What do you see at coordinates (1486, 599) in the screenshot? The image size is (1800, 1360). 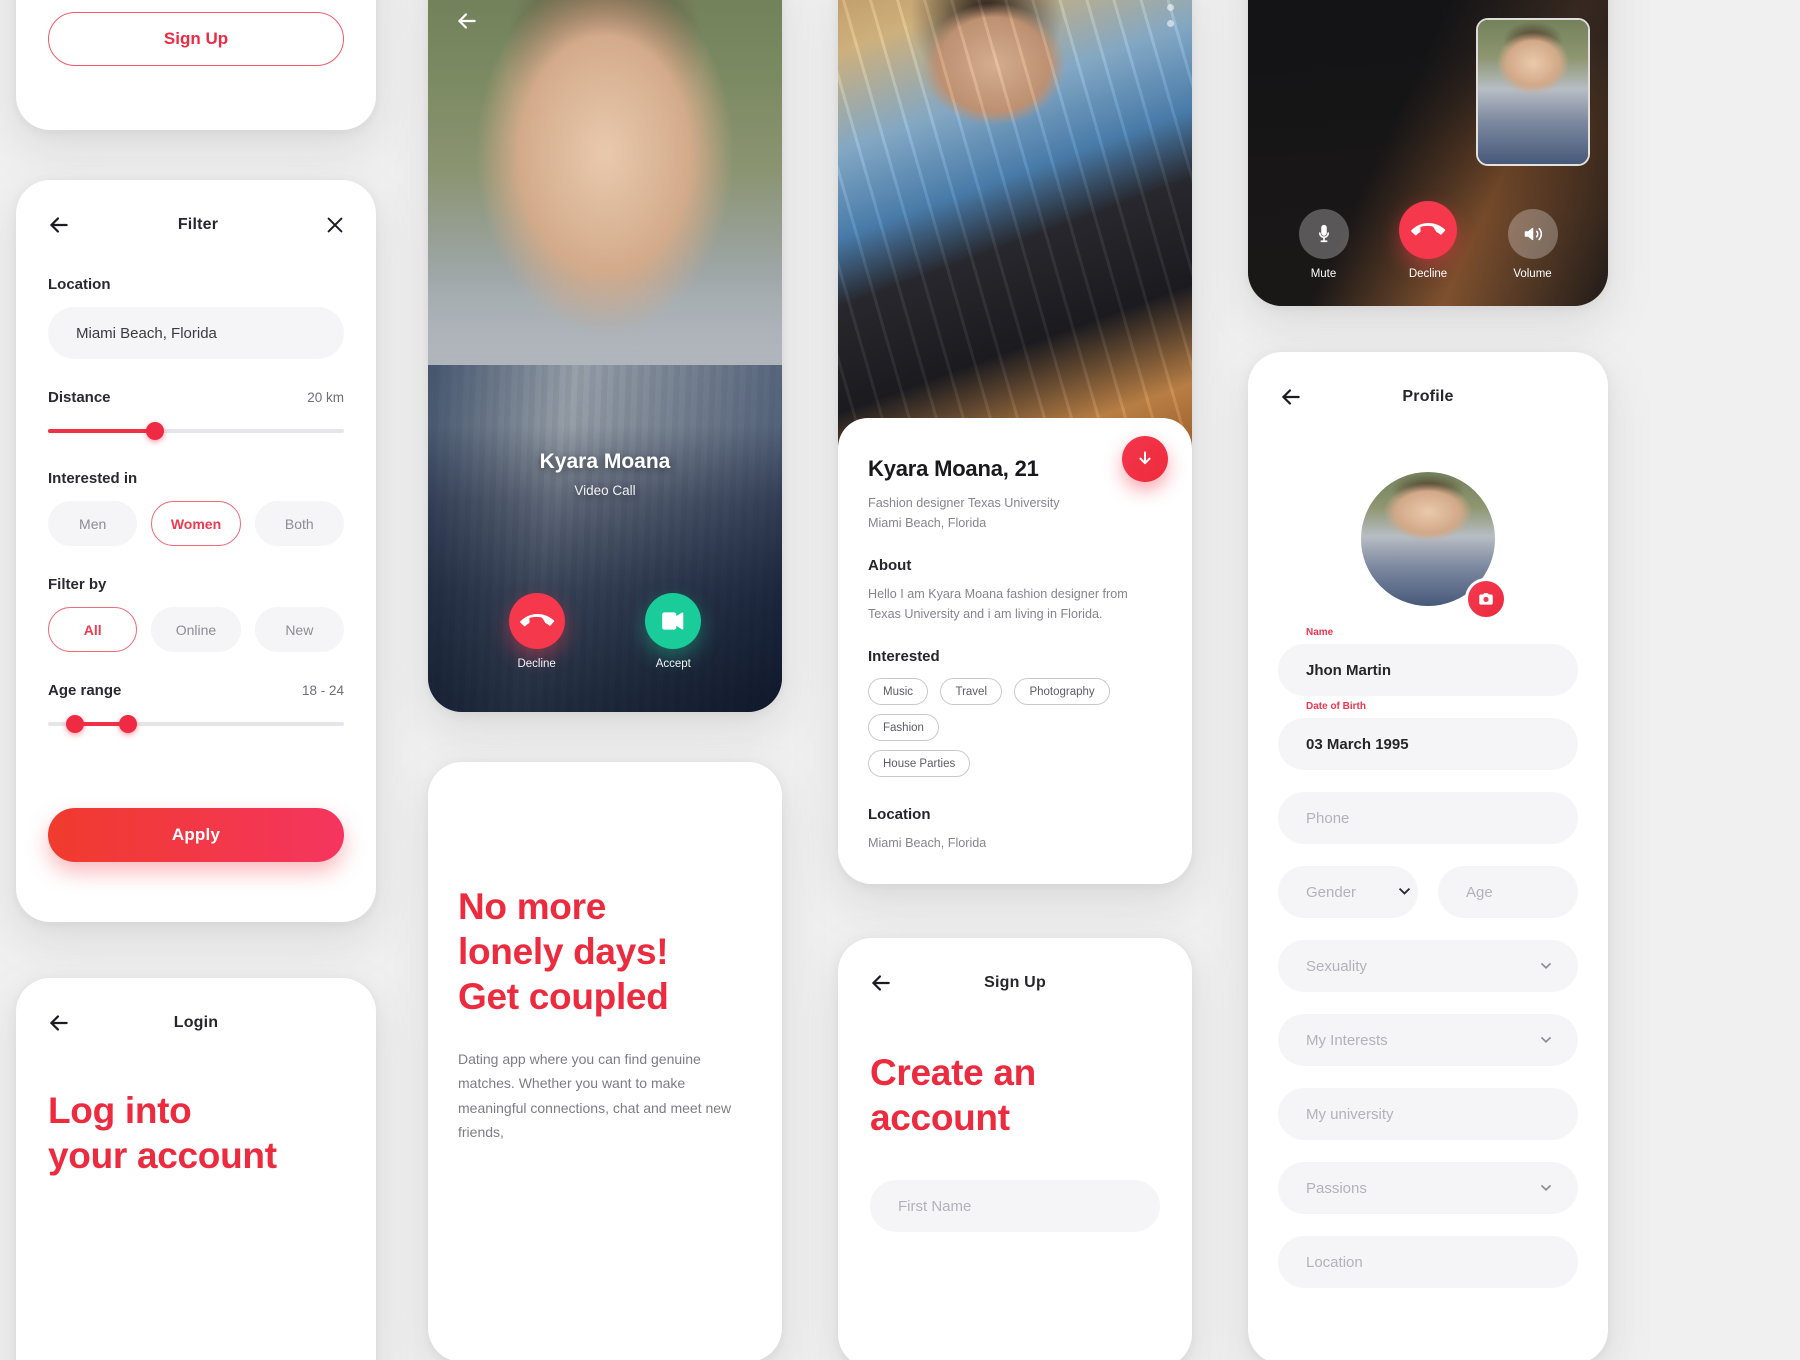 I see `camera-icon` at bounding box center [1486, 599].